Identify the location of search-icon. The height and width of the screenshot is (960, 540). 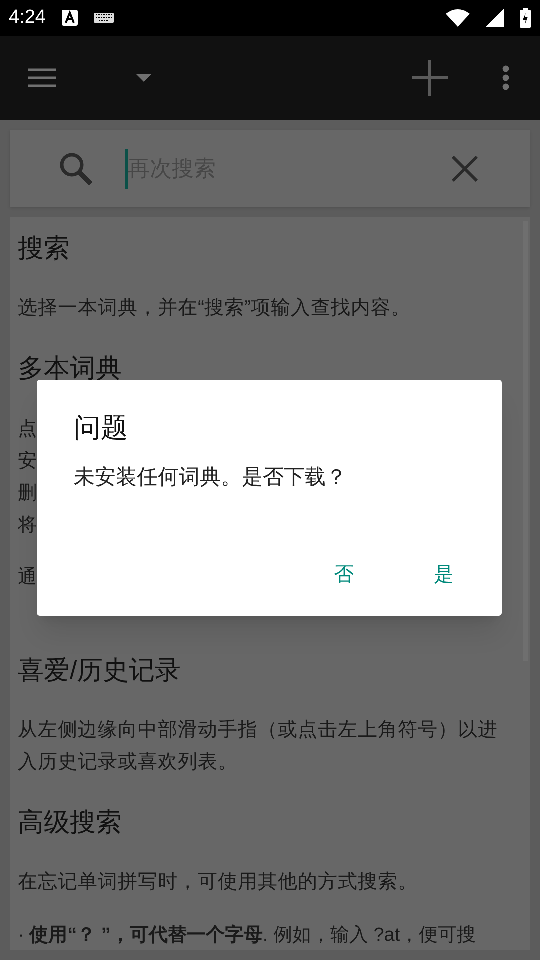
(76, 169).